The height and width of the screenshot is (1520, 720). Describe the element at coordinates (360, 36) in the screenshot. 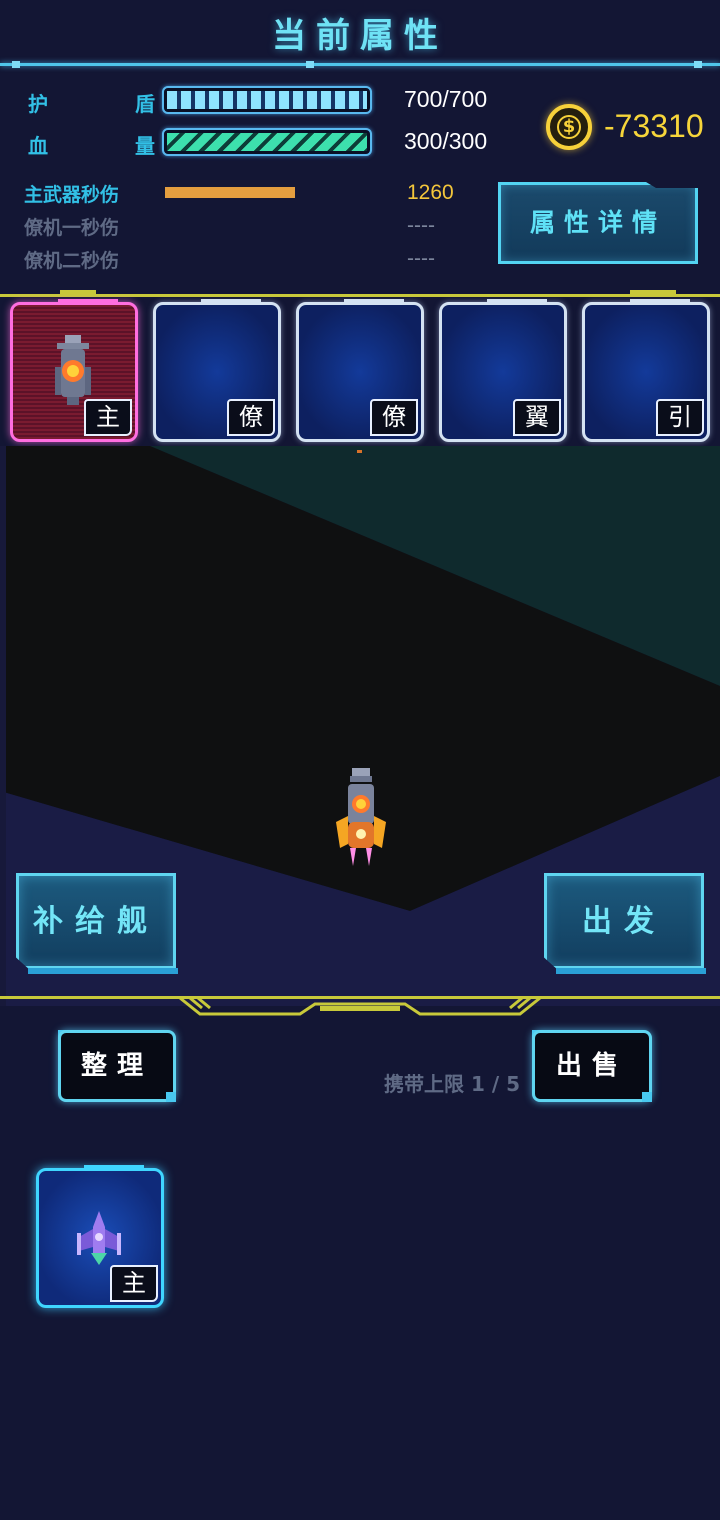

I see `page-title: 当前属性` at that location.